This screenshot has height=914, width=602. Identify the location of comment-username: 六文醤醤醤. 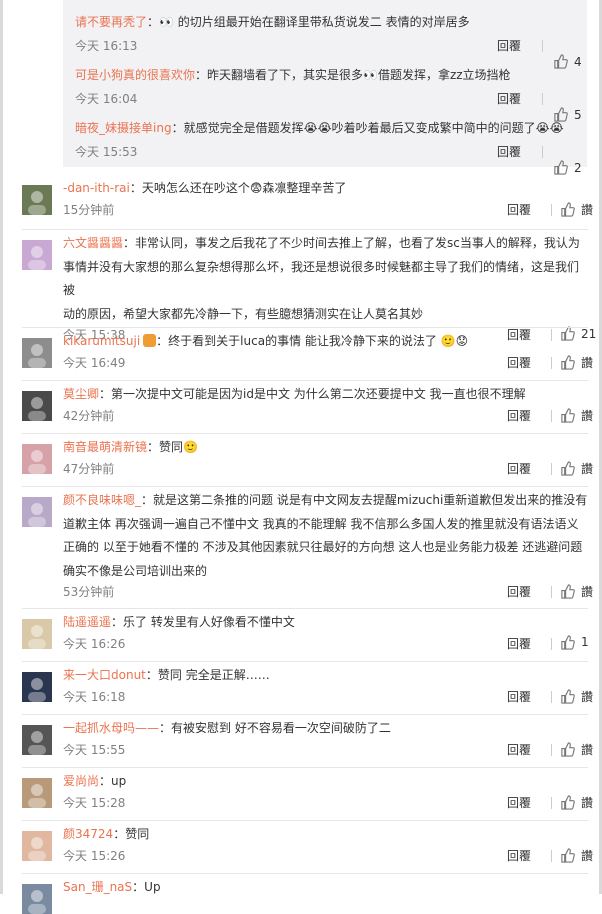
(93, 243).